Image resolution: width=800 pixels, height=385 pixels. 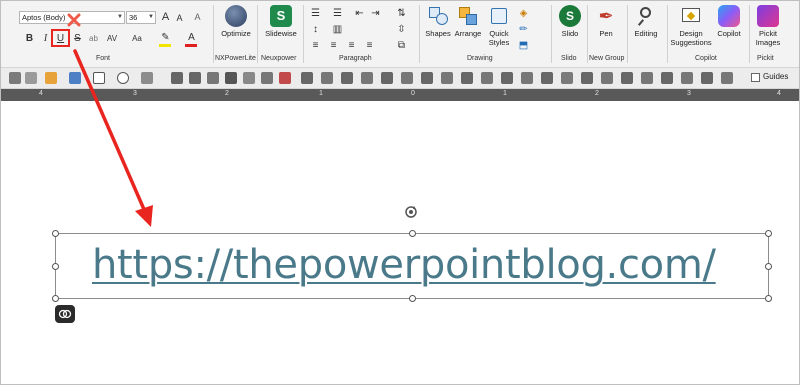 I want to click on character-spacing-button: AV, so click(x=112, y=38).